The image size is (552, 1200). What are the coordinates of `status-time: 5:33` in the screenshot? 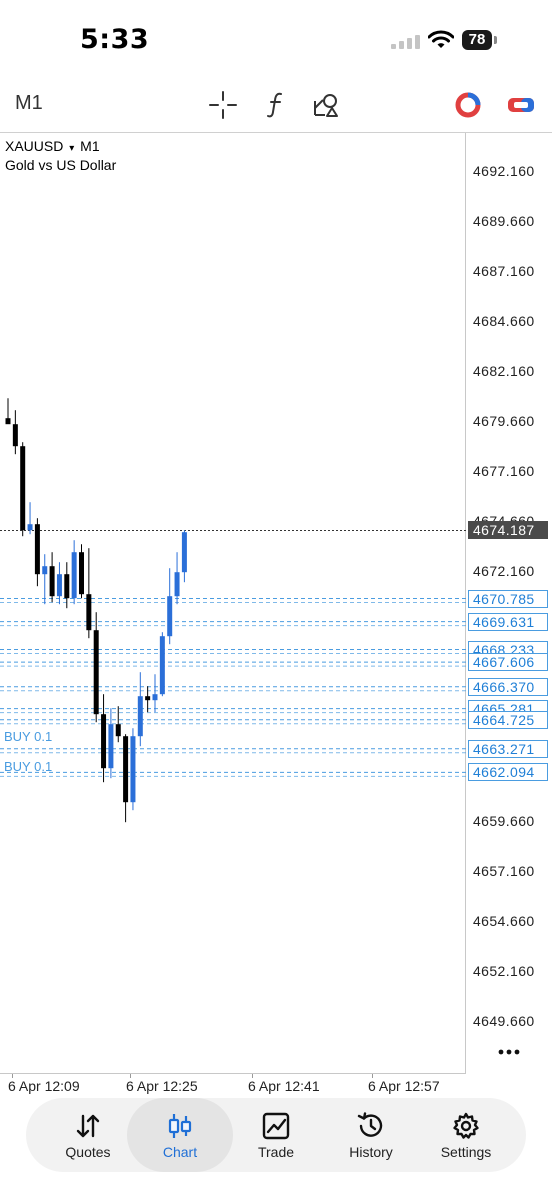 It's located at (115, 39).